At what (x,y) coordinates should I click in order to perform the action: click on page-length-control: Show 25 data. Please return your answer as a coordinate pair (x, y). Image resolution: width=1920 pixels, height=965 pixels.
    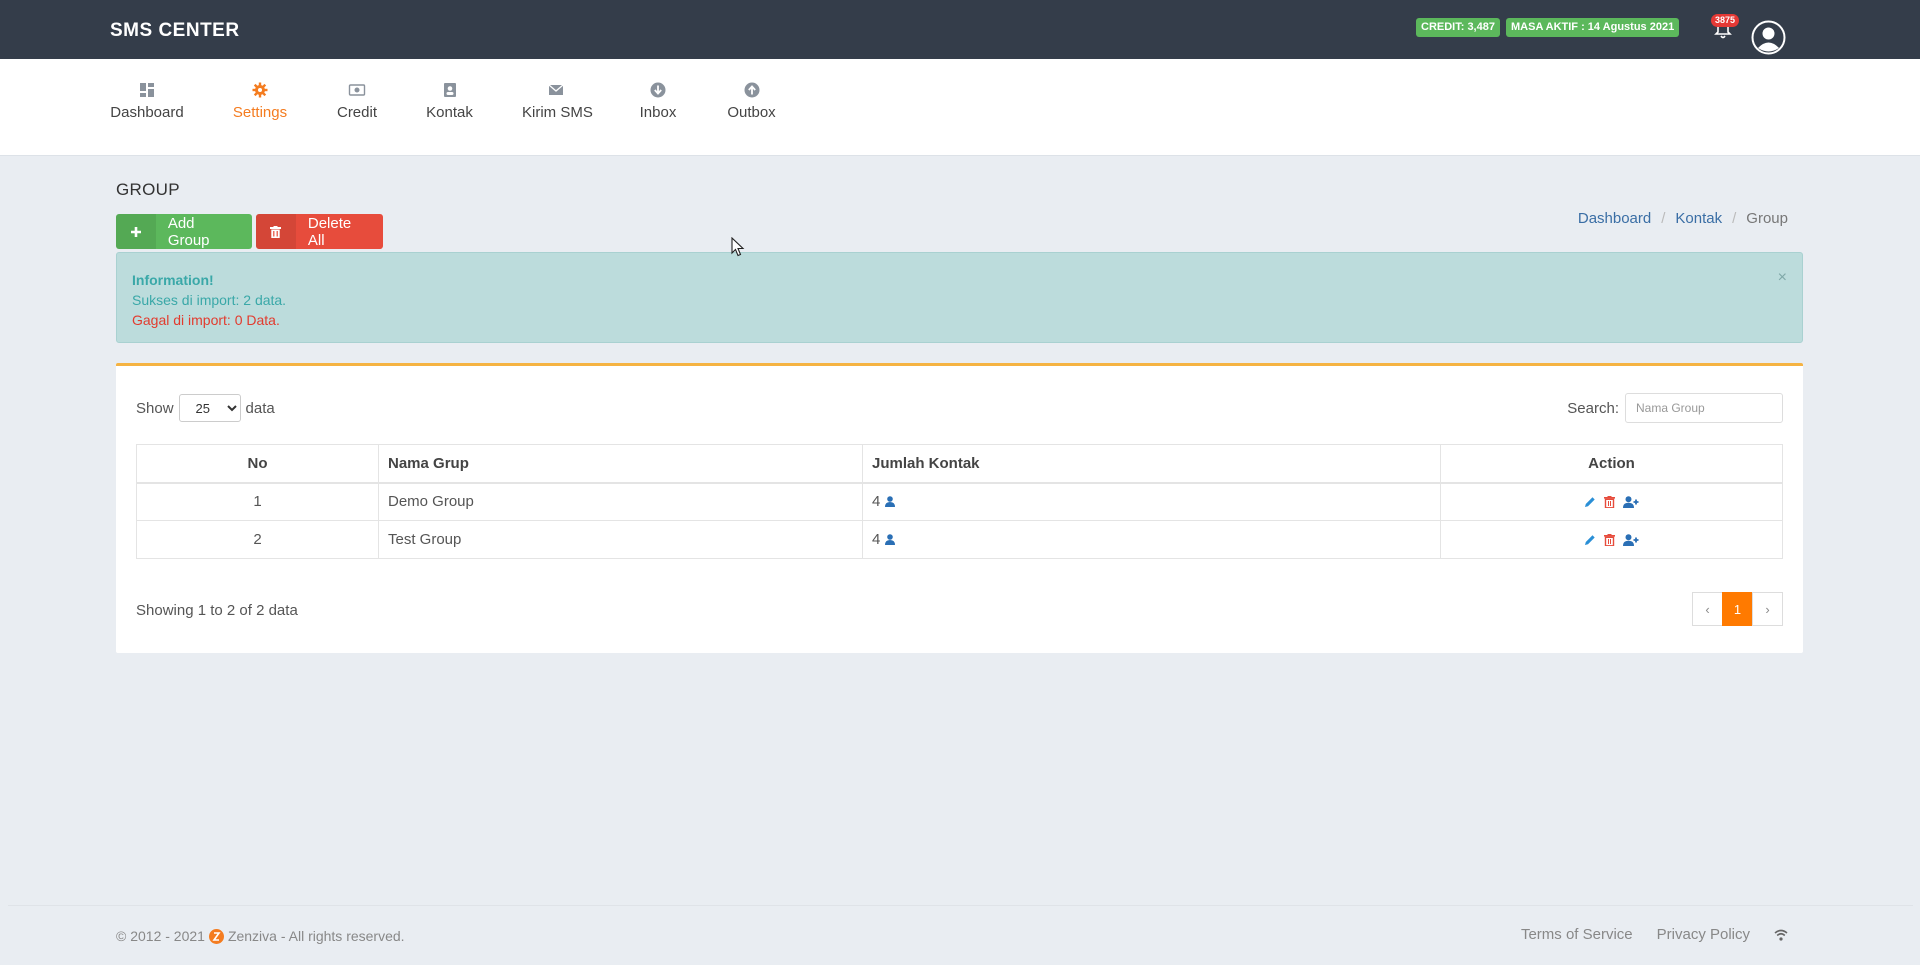
    Looking at the image, I should click on (205, 408).